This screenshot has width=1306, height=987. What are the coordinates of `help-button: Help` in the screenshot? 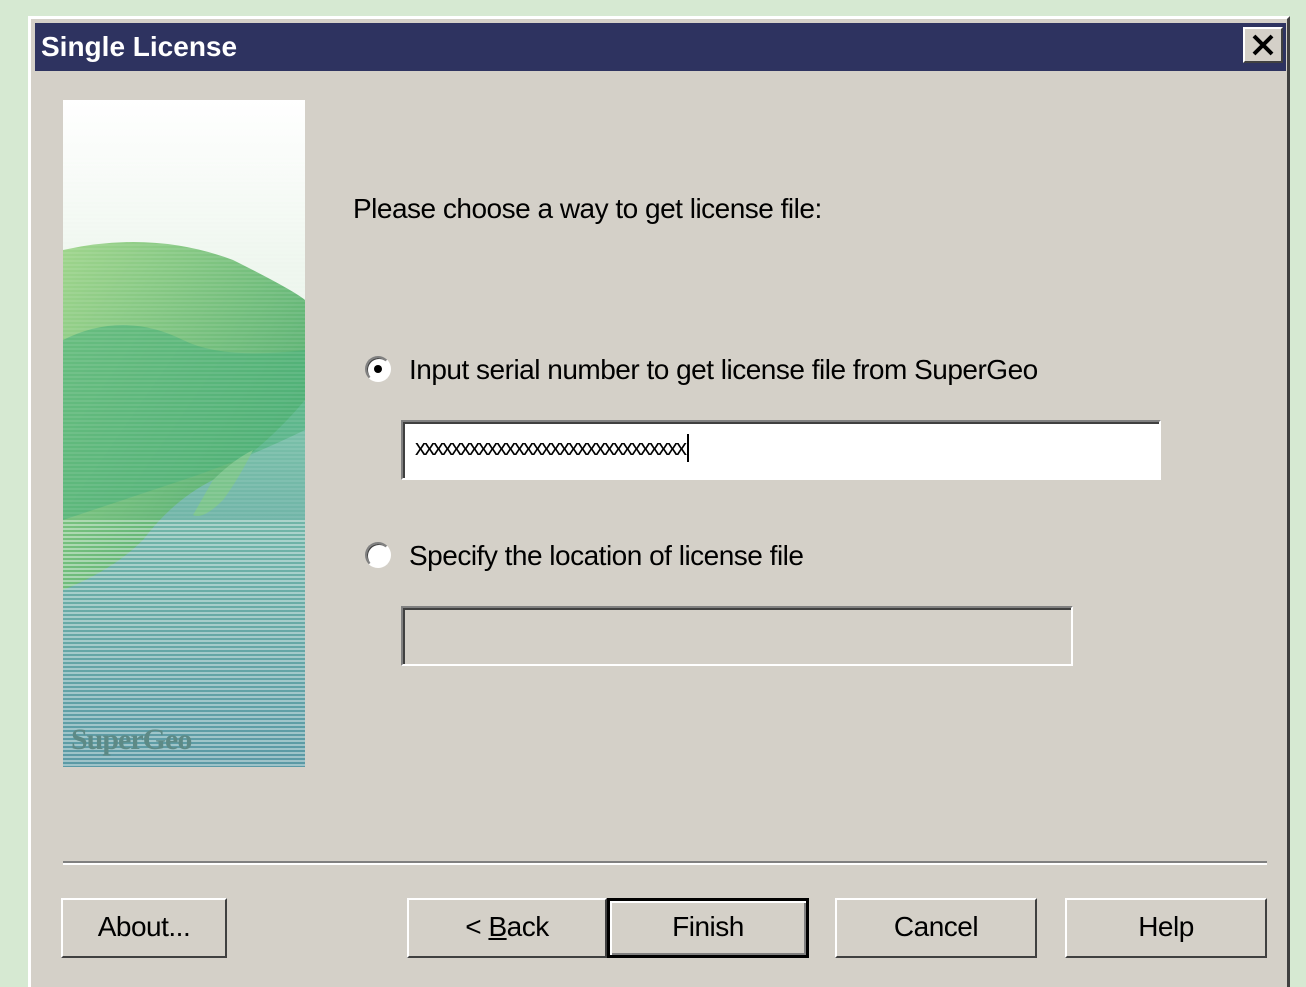 It's located at (1166, 928).